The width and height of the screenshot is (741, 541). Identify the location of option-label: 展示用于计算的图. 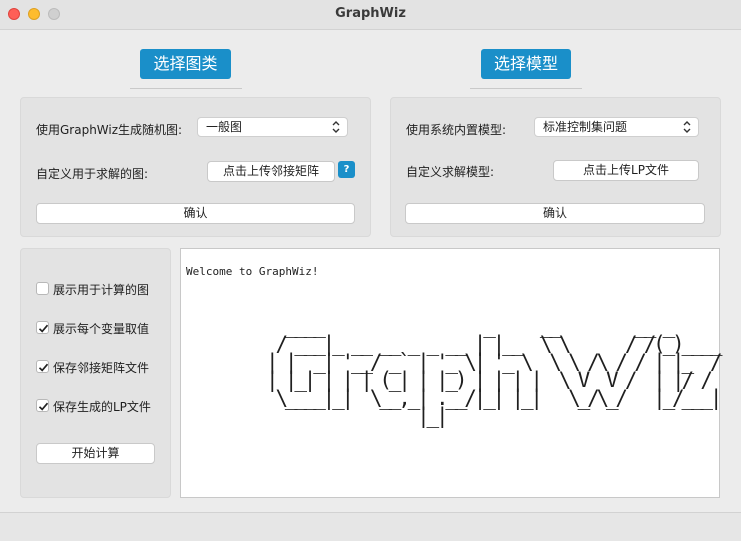
(101, 290).